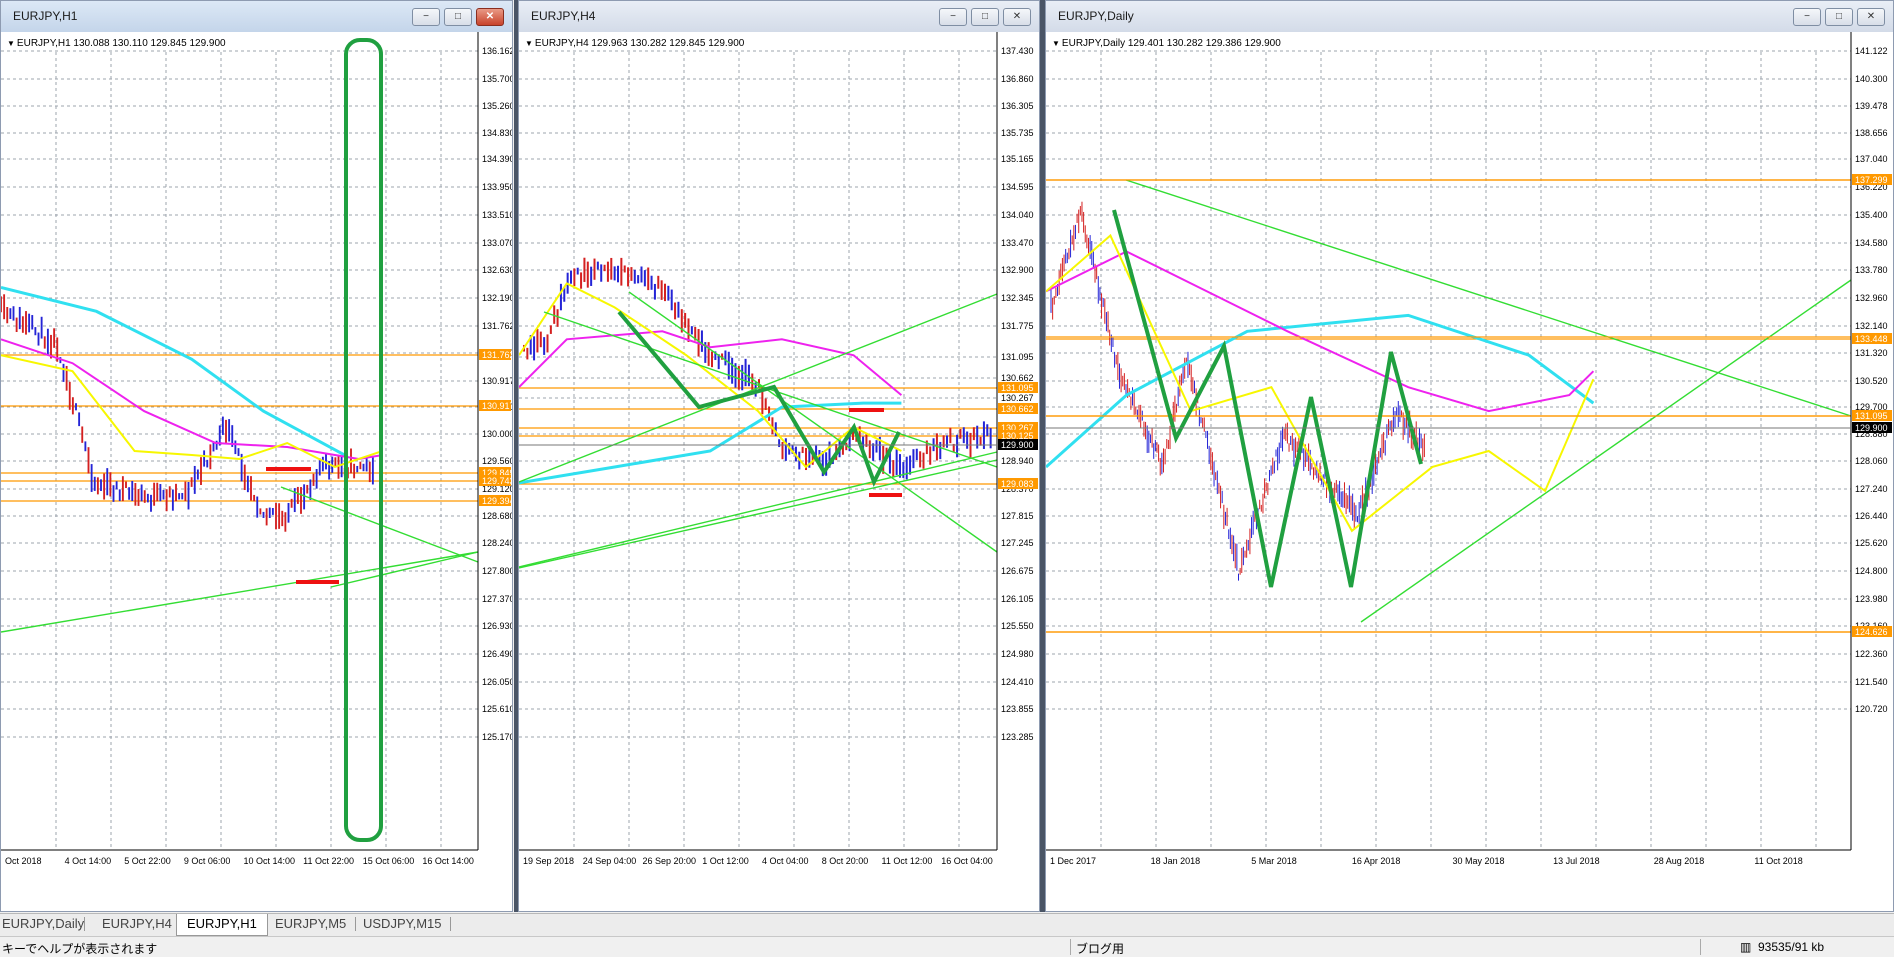 This screenshot has height=957, width=1894. What do you see at coordinates (1017, 626) in the screenshot?
I see `price-tick-label: 125.550` at bounding box center [1017, 626].